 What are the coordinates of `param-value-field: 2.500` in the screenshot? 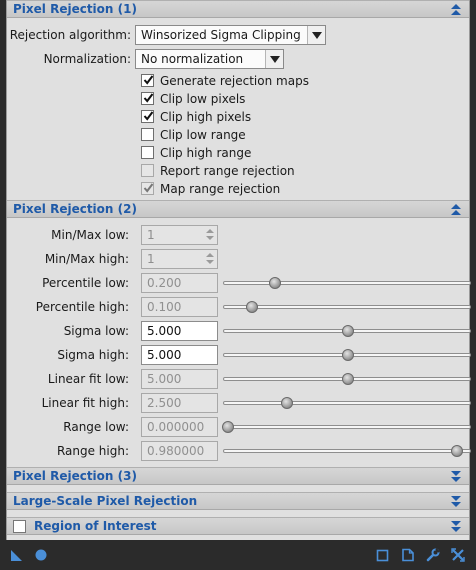 It's located at (179, 403).